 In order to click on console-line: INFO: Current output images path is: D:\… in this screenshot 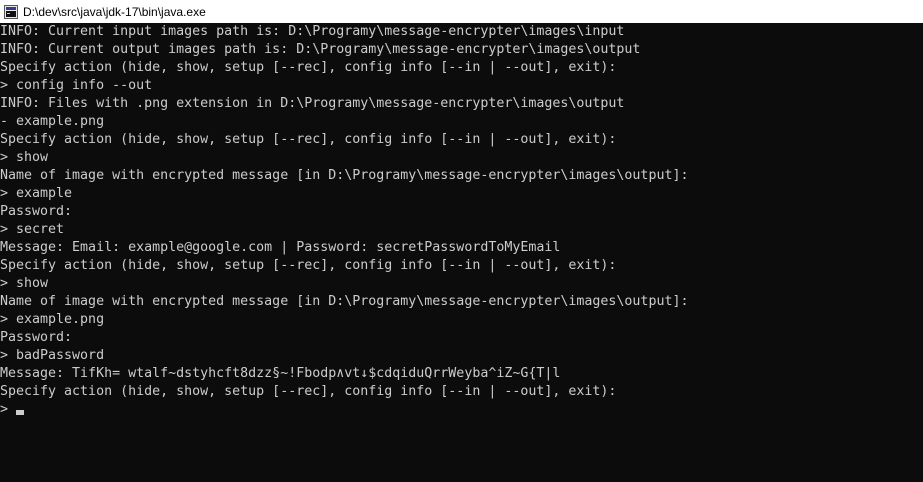, I will do `click(320, 49)`.